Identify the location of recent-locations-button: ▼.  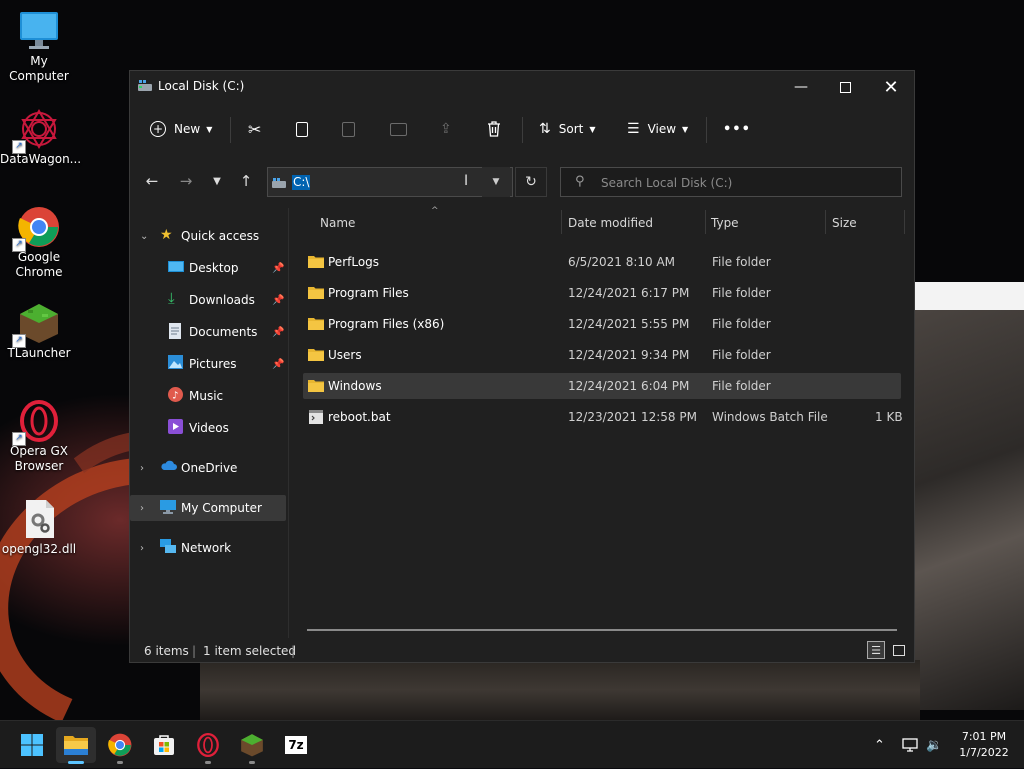
(217, 181).